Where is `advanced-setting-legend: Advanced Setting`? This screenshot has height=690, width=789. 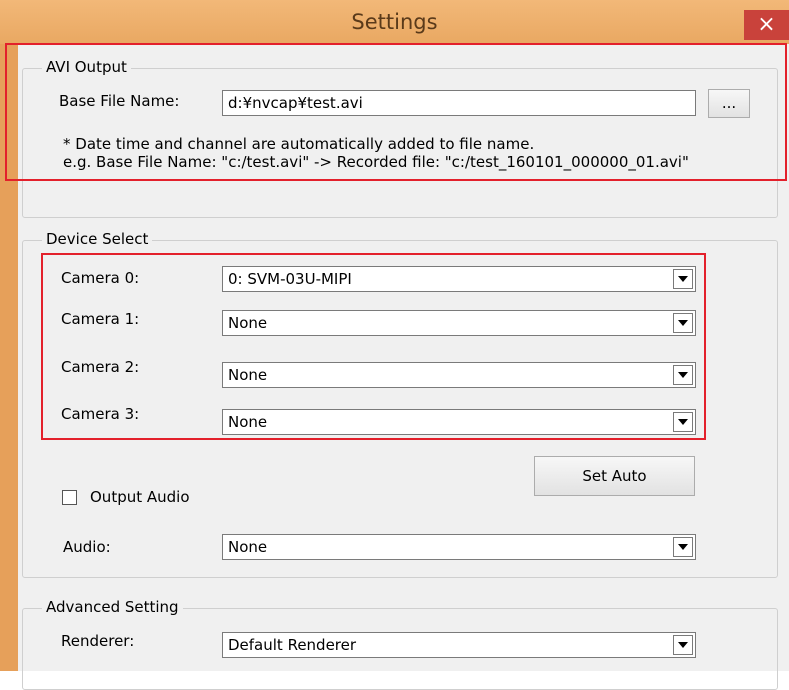 advanced-setting-legend: Advanced Setting is located at coordinates (112, 607).